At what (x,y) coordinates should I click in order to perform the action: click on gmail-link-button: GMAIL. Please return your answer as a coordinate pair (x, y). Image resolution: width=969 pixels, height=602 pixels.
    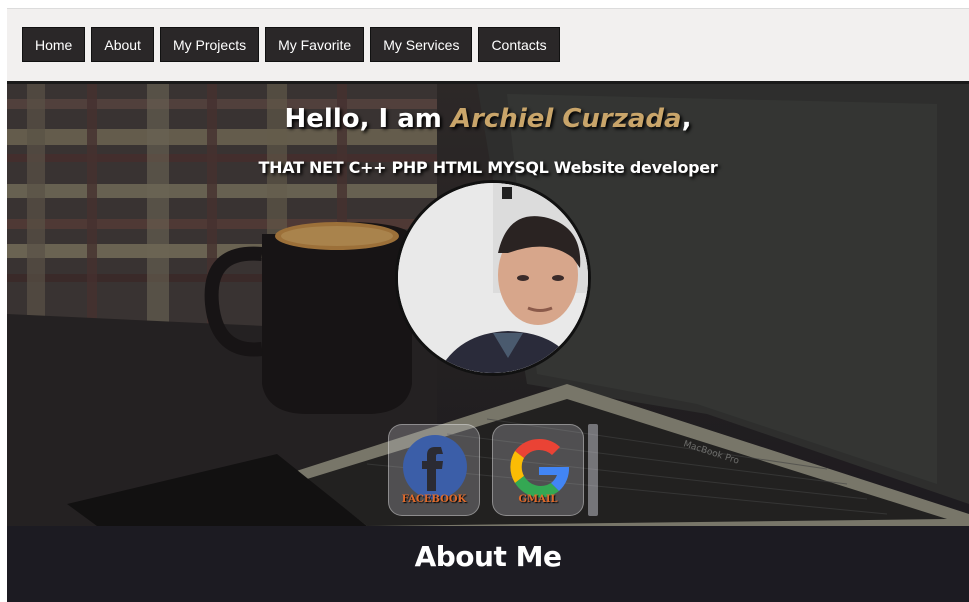
    Looking at the image, I should click on (538, 470).